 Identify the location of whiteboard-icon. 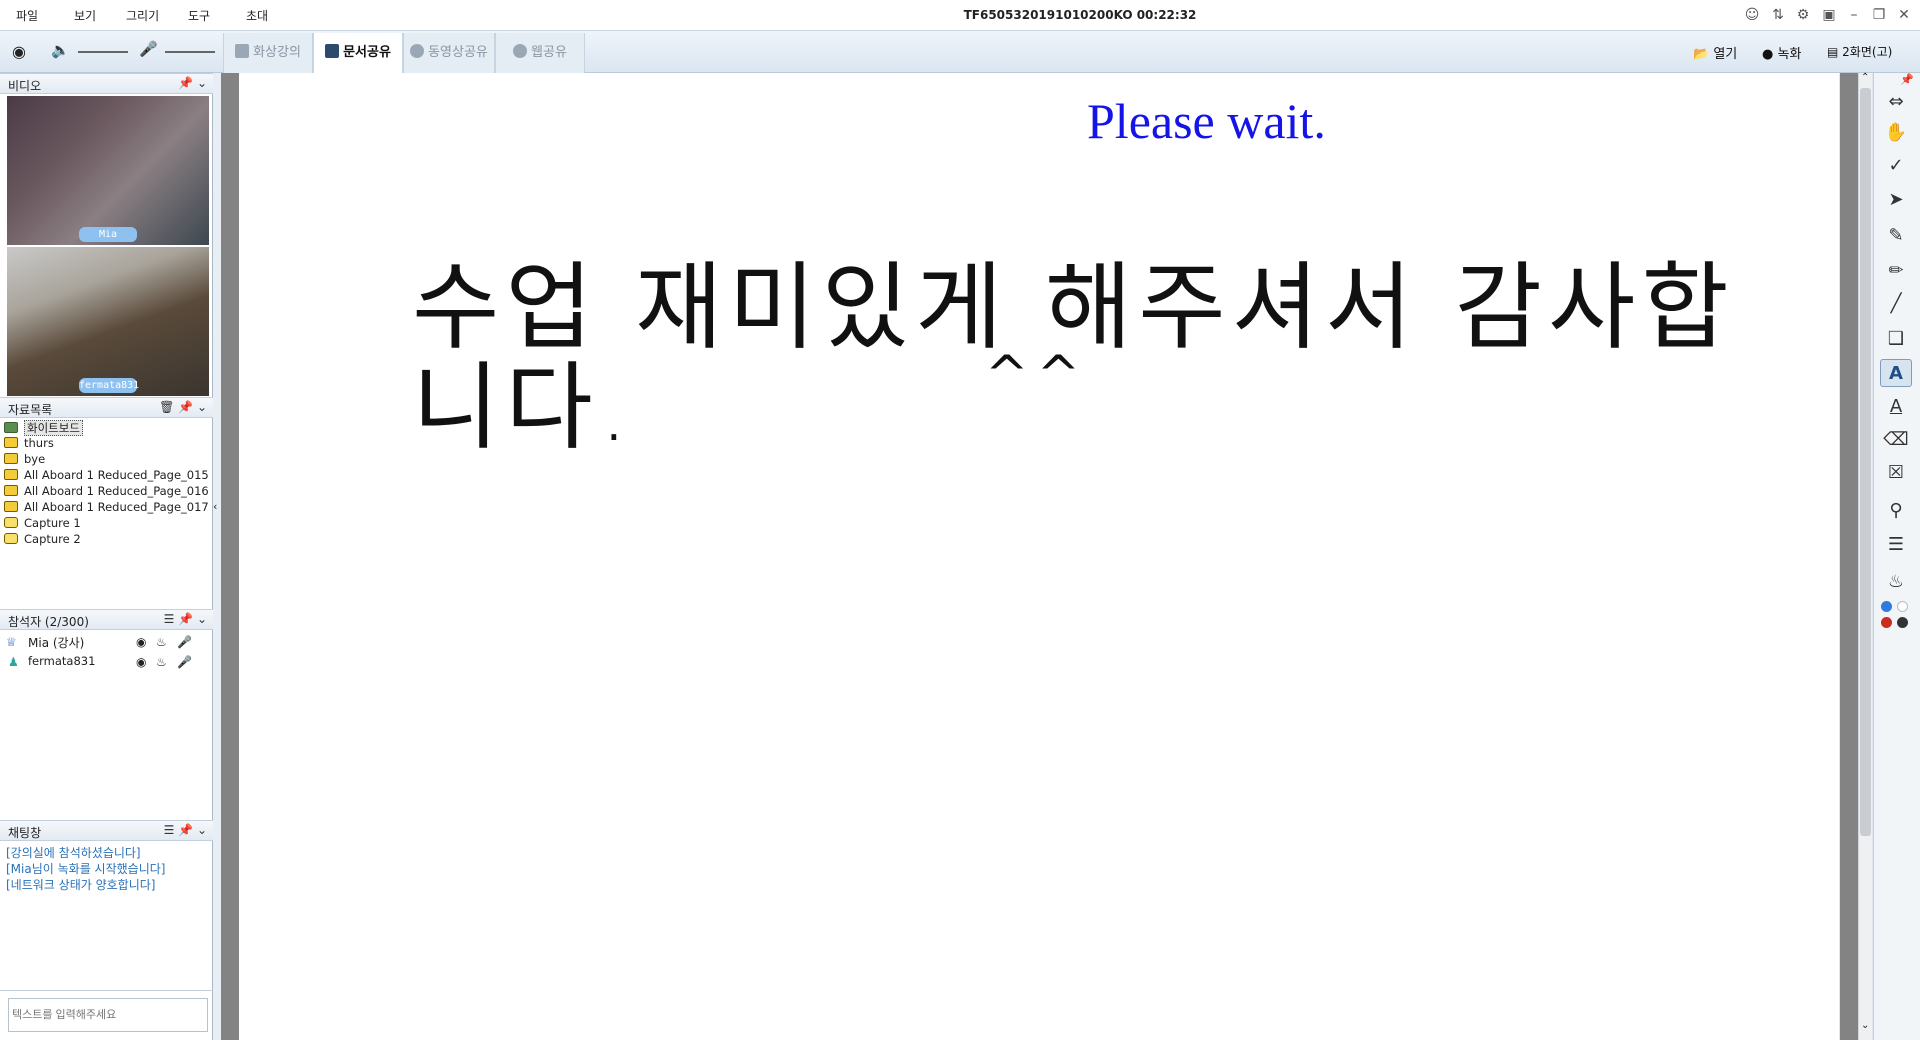
(11, 427).